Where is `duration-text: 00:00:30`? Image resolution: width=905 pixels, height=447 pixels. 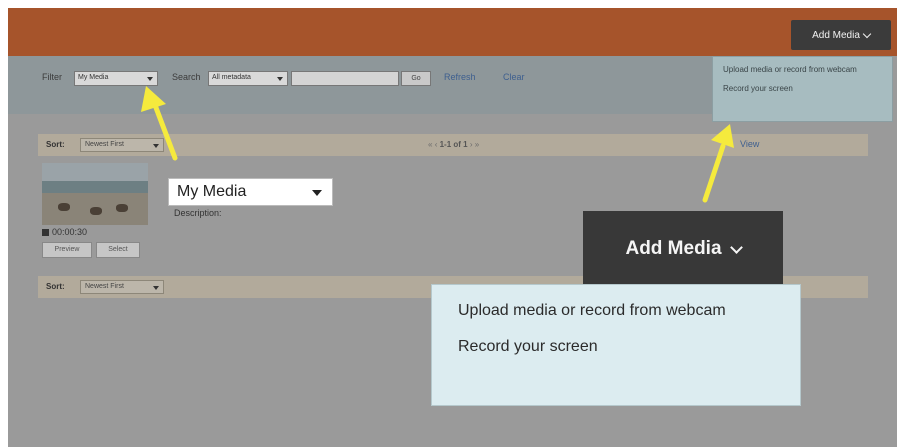
duration-text: 00:00:30 is located at coordinates (70, 232).